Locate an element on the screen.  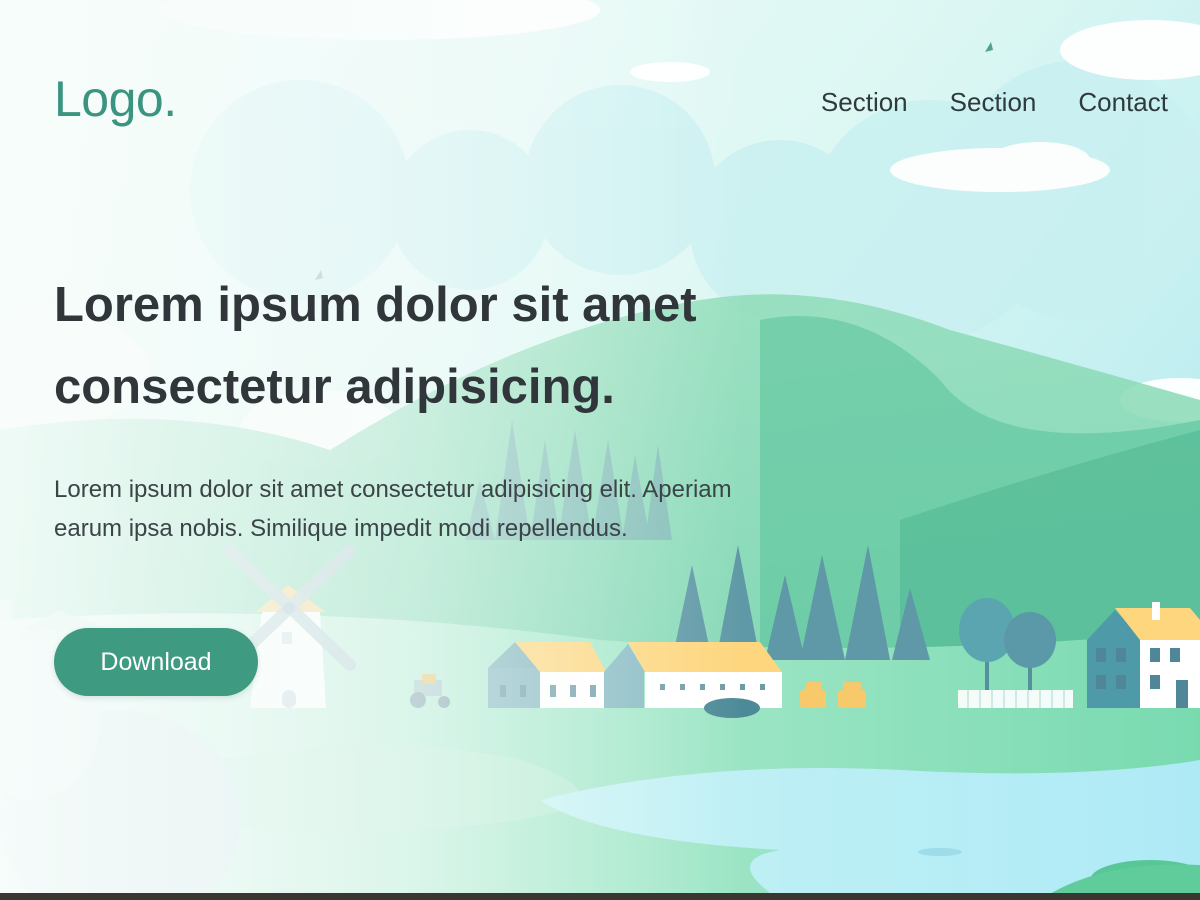
nav-item-section-1: Section is located at coordinates (864, 102).